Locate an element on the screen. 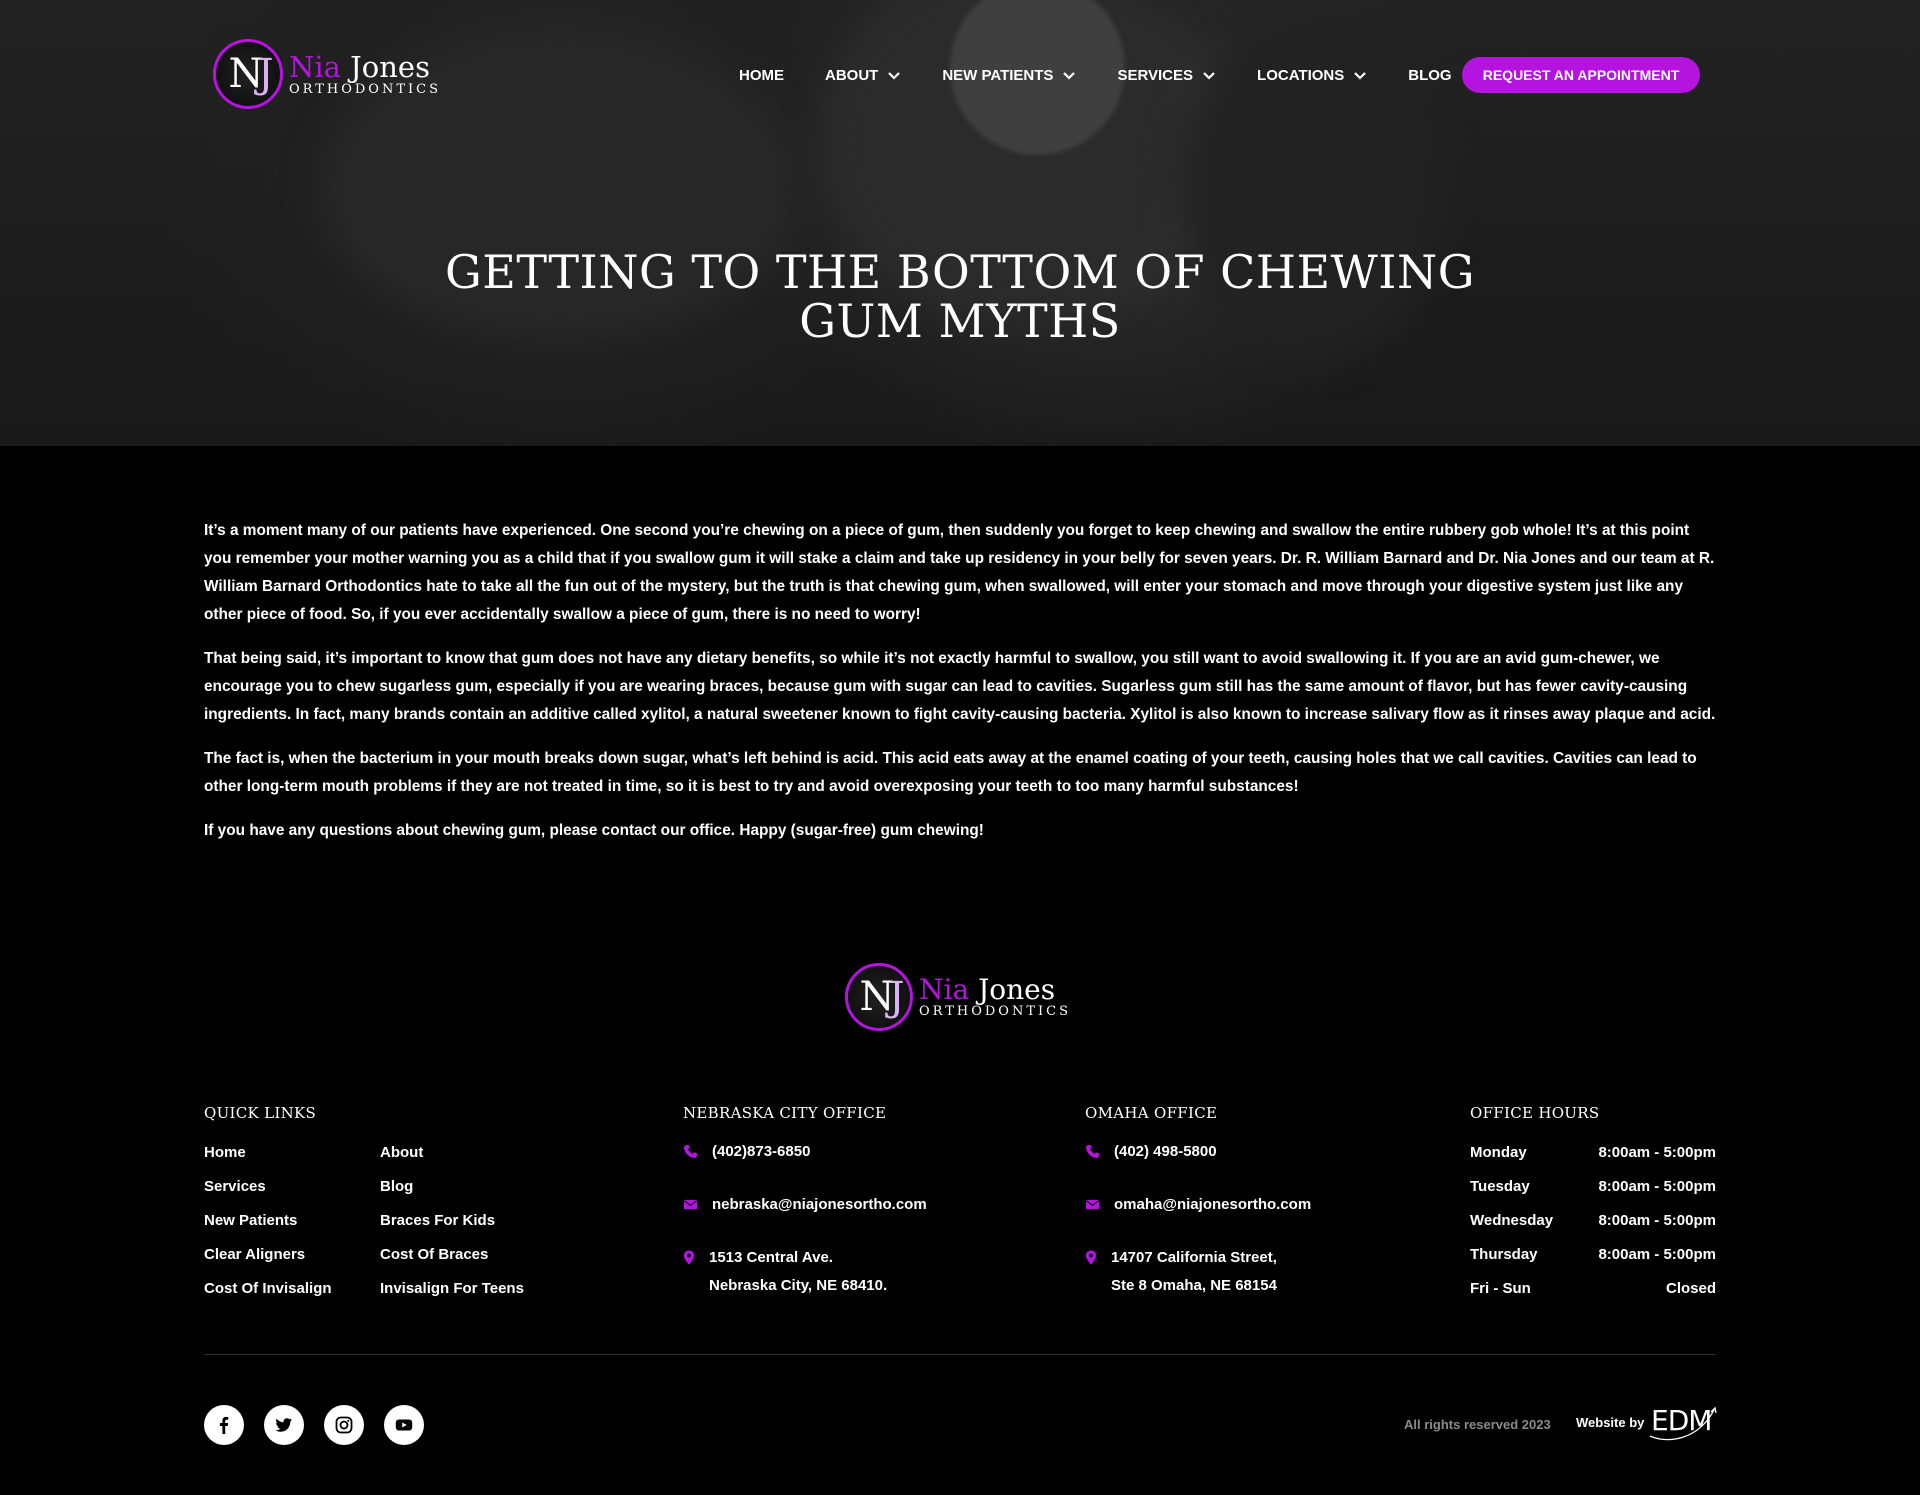 Image resolution: width=1920 pixels, height=1495 pixels. footer-link-about: About is located at coordinates (401, 1152).